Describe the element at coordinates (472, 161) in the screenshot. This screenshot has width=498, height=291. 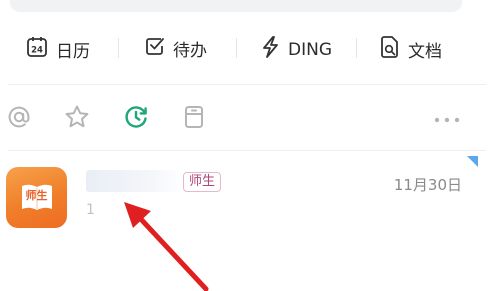
I see `unread-corner-flag` at that location.